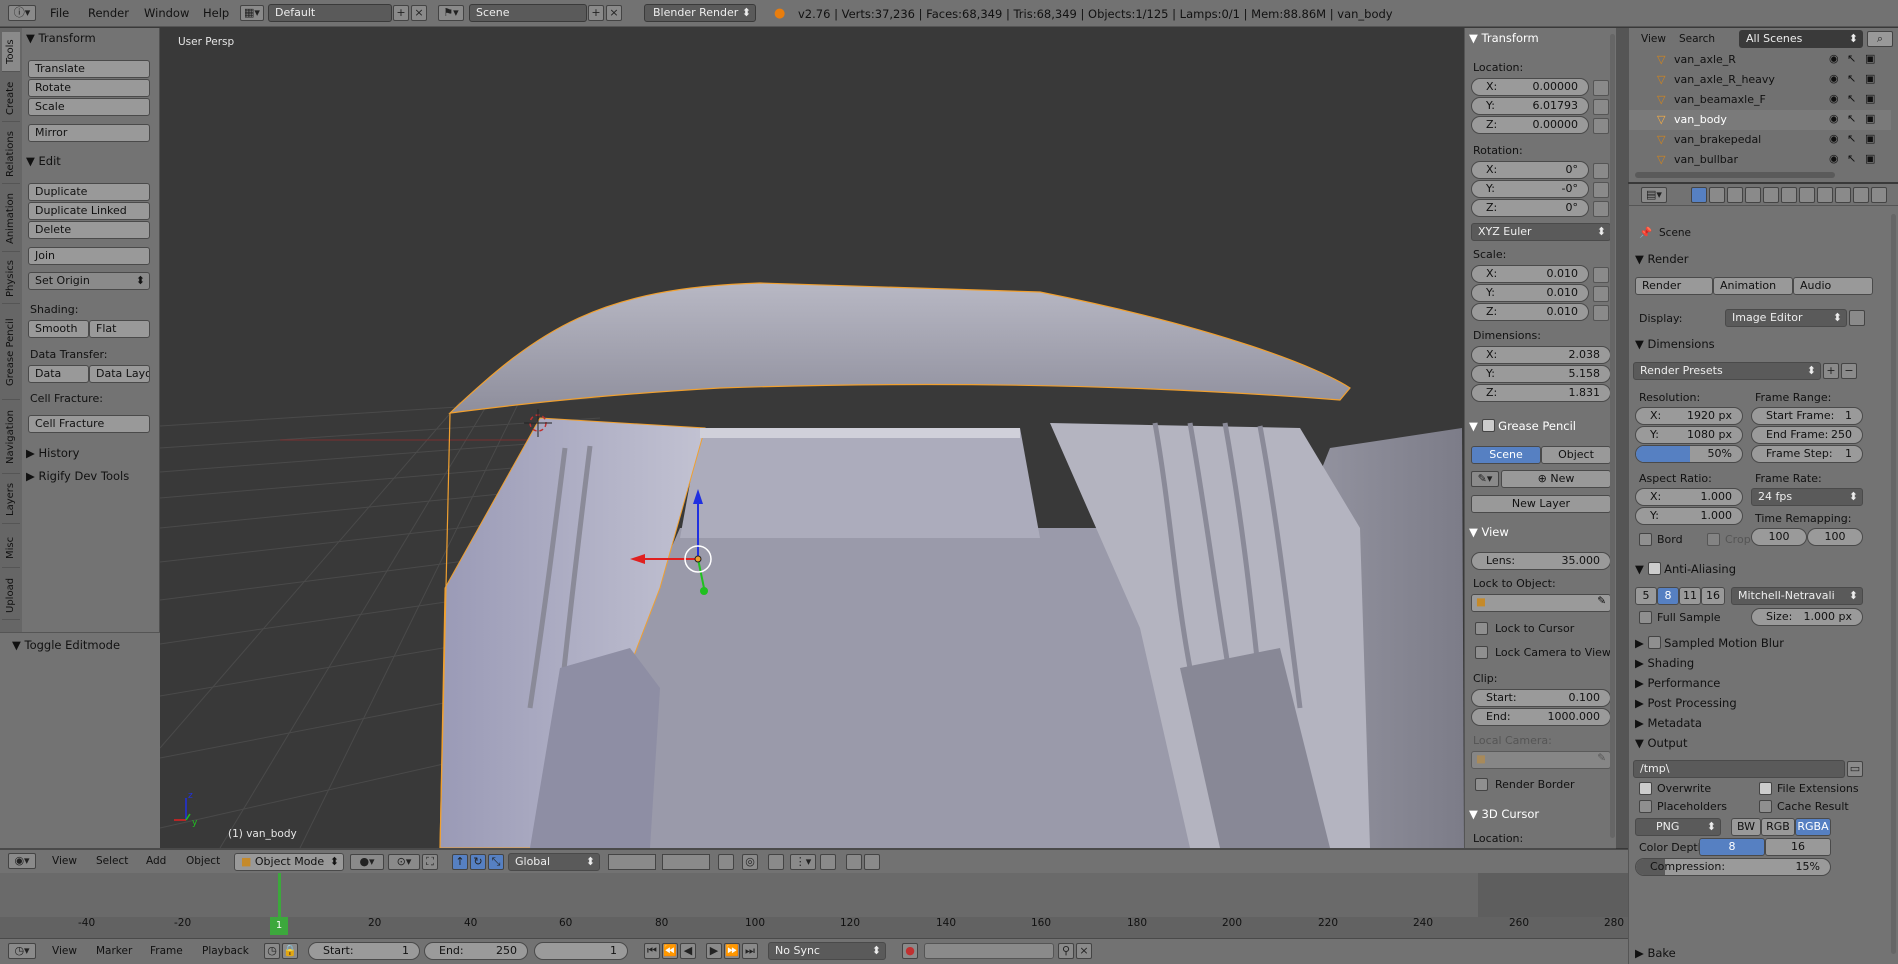 Image resolution: width=1898 pixels, height=964 pixels. What do you see at coordinates (1760, 160) in the screenshot?
I see `outliner-row: ▽ van_bullbar ◉ ↖ ▣` at bounding box center [1760, 160].